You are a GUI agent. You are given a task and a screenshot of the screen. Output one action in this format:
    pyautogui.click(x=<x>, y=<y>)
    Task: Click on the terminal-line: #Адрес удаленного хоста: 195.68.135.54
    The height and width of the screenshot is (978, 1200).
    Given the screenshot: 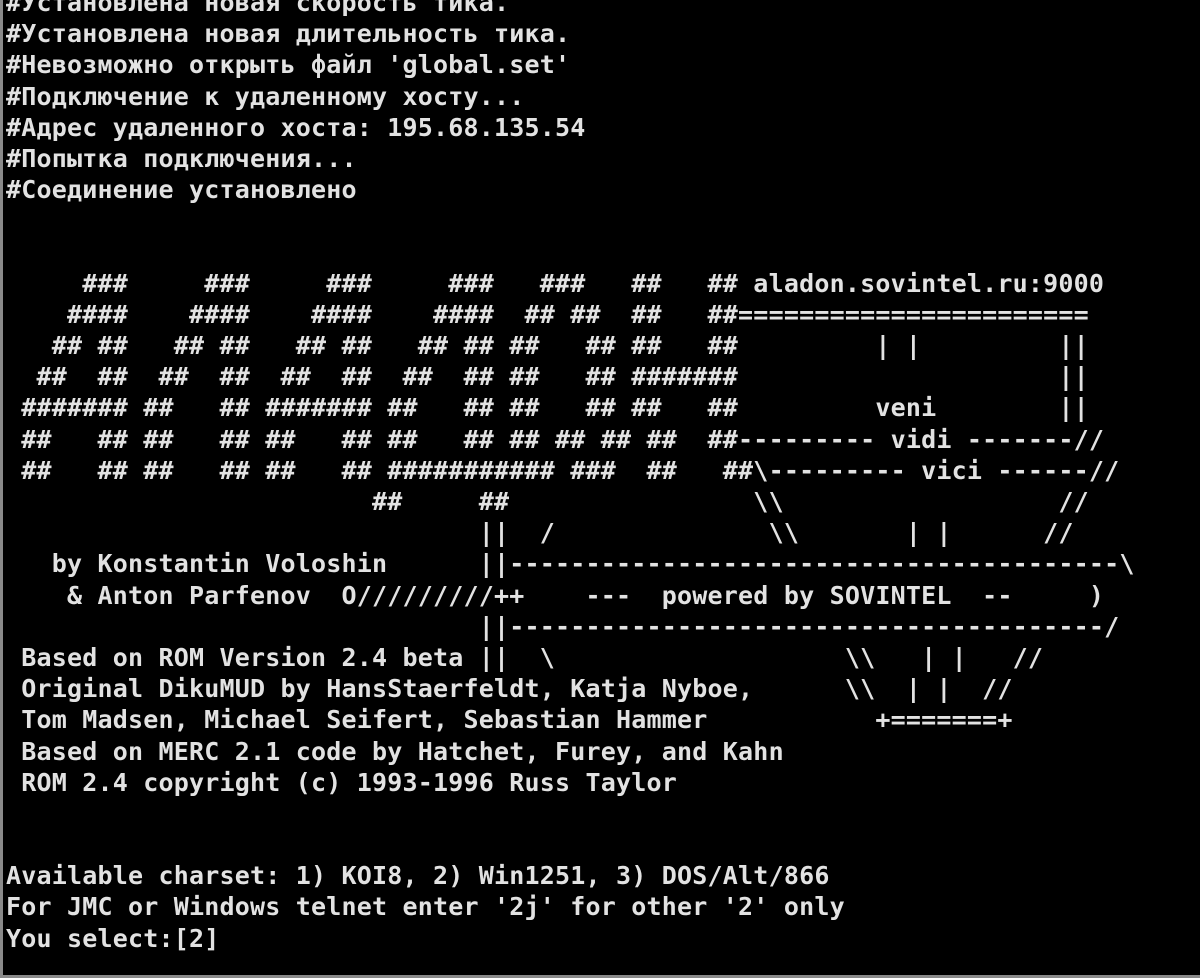 What is the action you would take?
    pyautogui.click(x=296, y=127)
    